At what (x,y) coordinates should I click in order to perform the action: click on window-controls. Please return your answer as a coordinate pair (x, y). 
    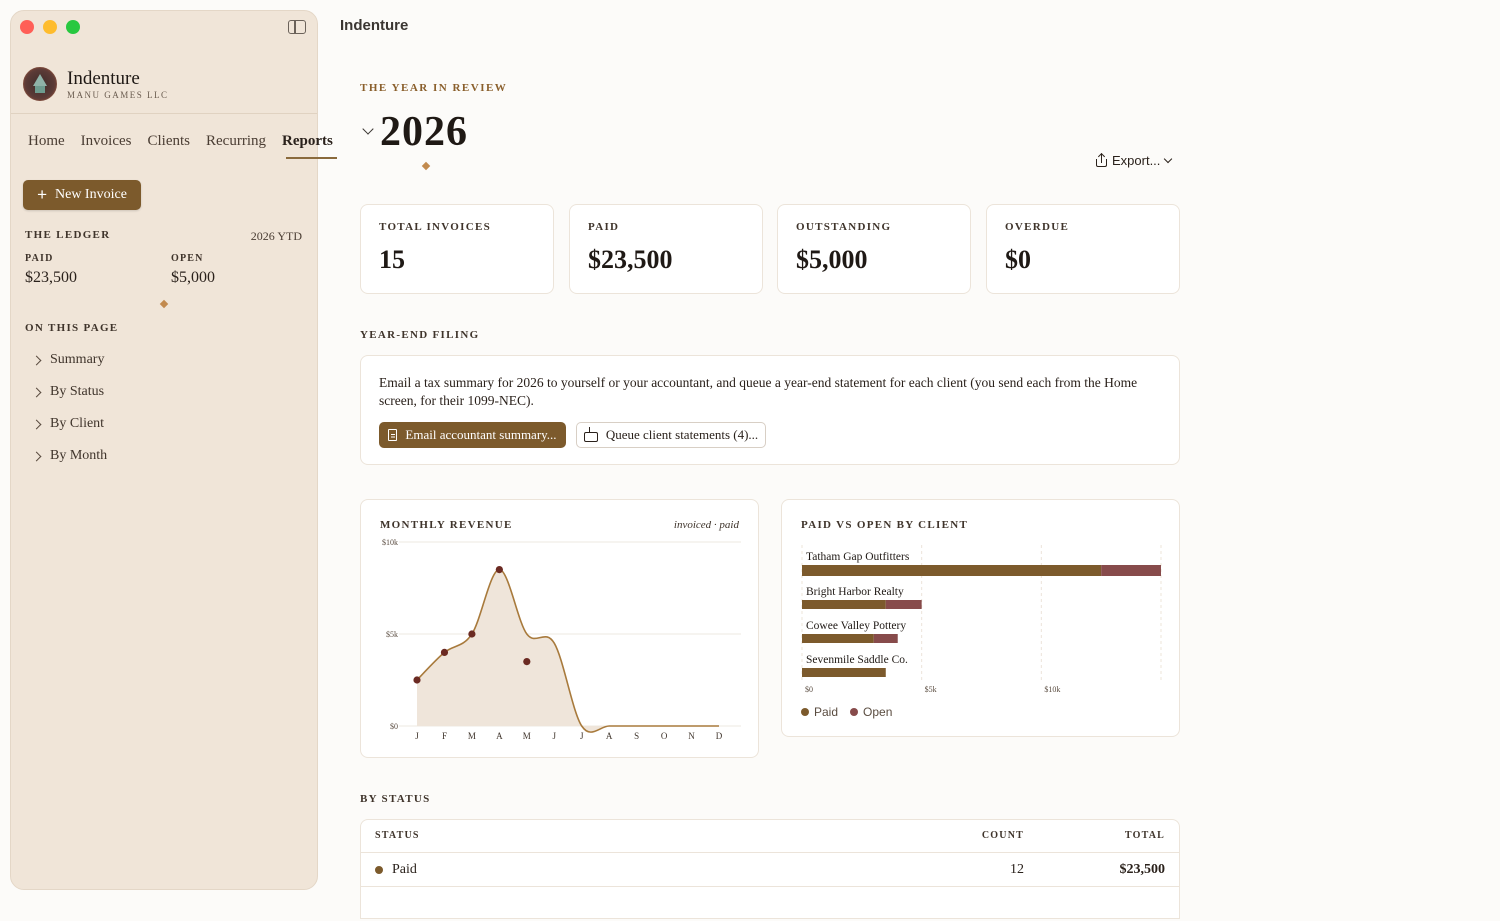
    Looking at the image, I should click on (50, 27).